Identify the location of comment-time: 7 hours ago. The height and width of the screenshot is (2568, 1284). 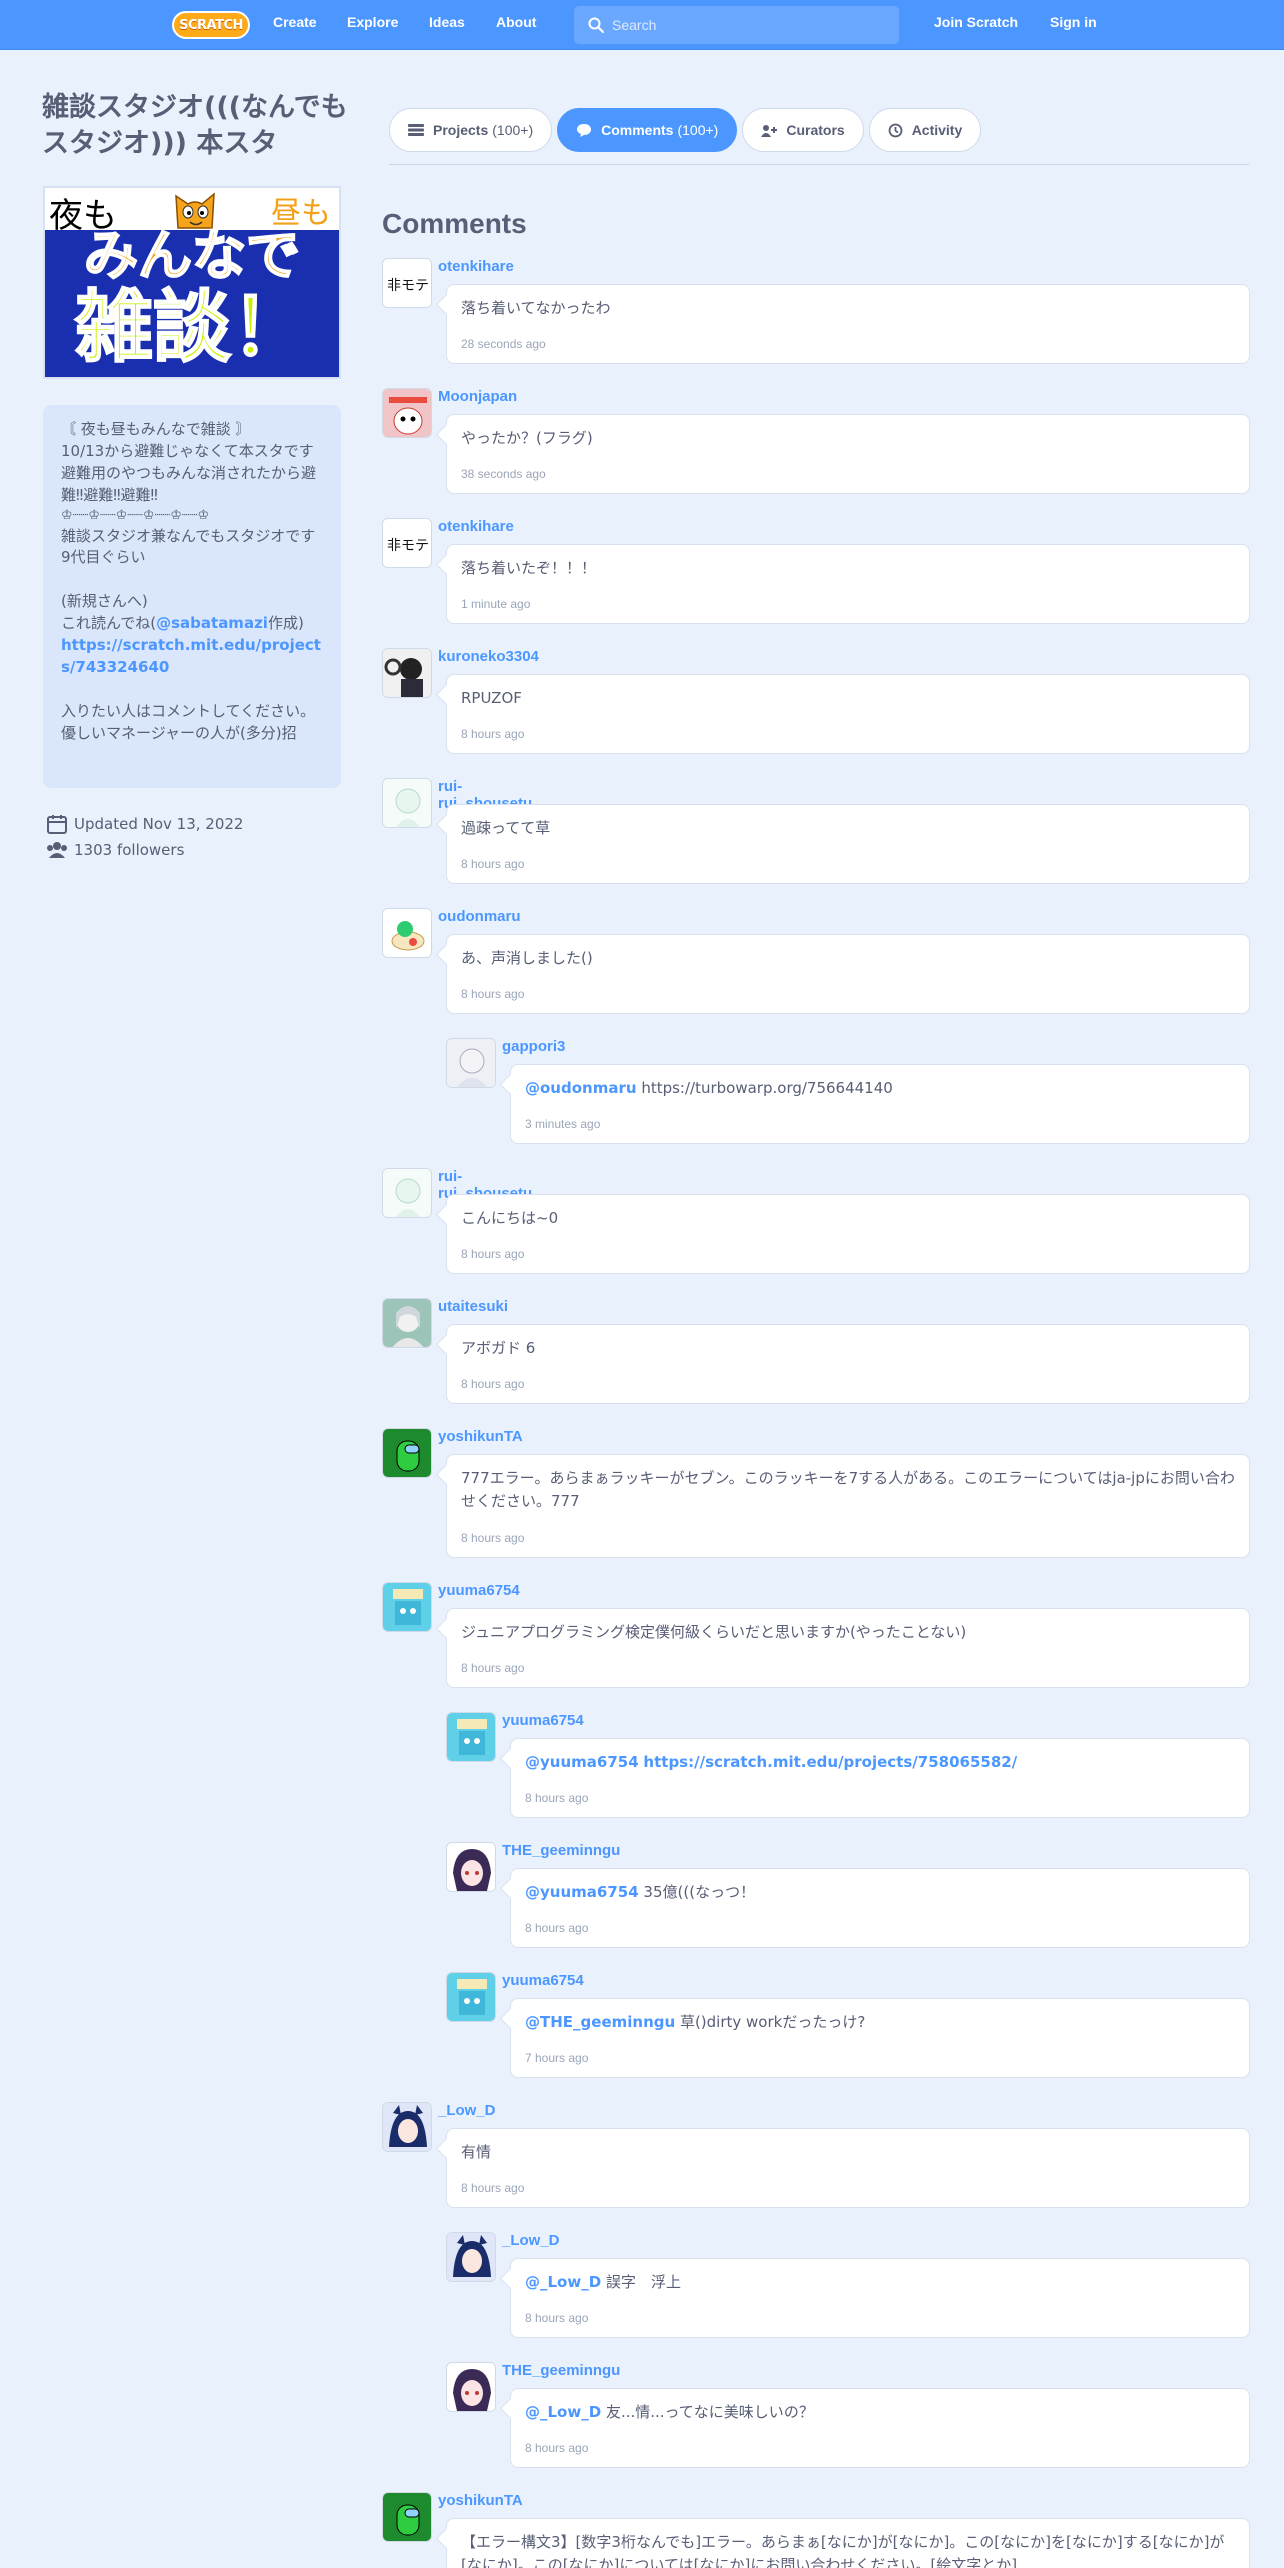
(557, 2058).